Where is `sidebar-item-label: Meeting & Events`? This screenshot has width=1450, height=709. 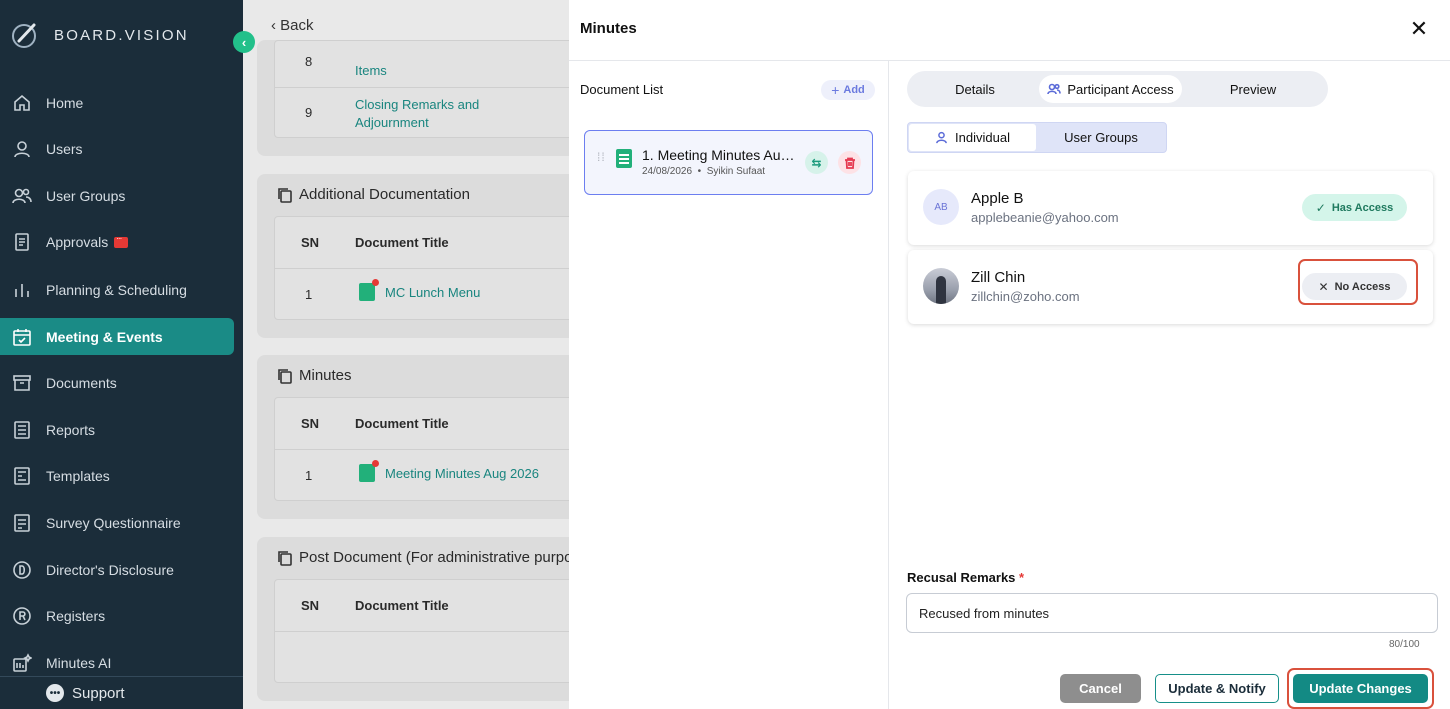
sidebar-item-label: Meeting & Events is located at coordinates (104, 336).